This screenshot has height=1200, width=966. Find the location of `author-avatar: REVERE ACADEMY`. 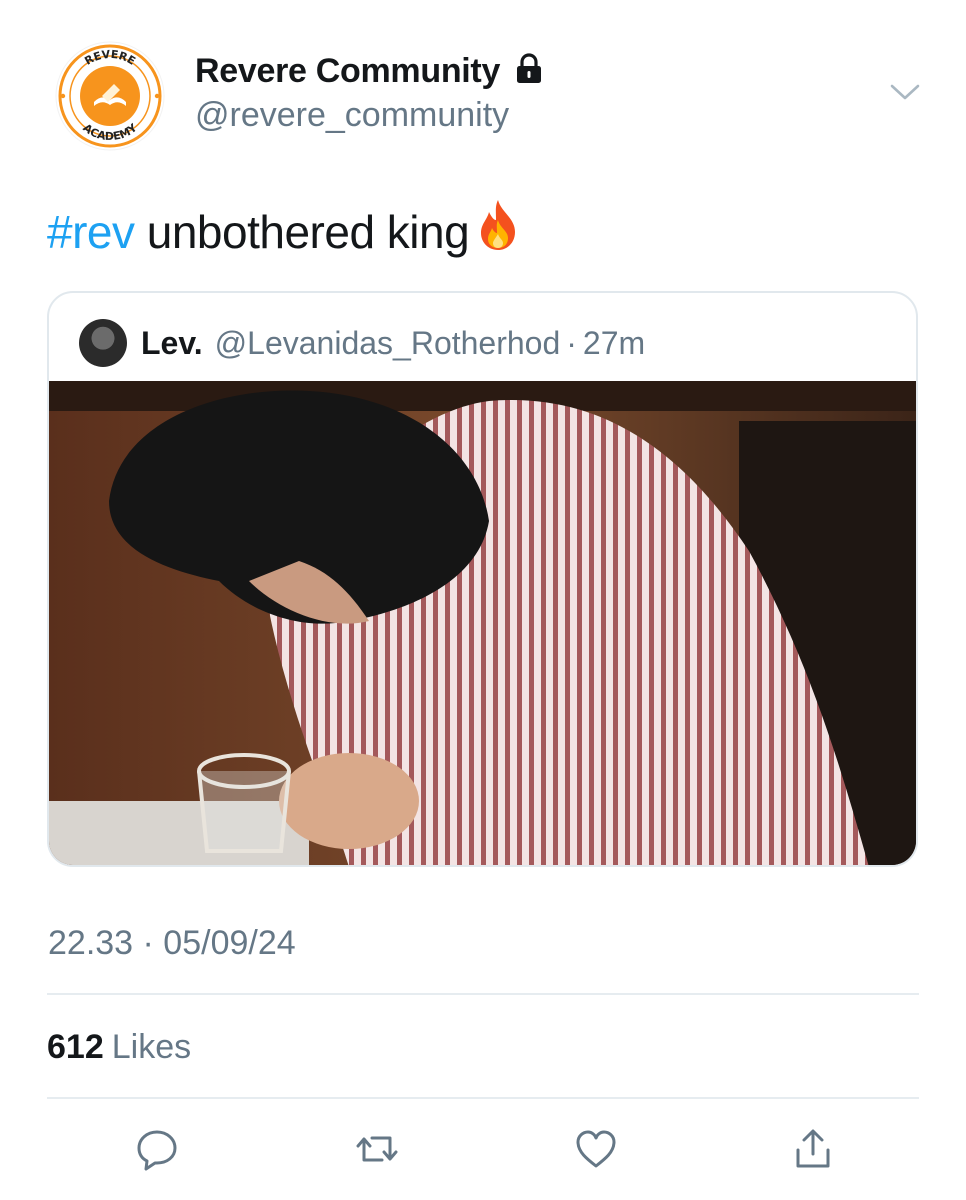

author-avatar: REVERE ACADEMY is located at coordinates (110, 96).